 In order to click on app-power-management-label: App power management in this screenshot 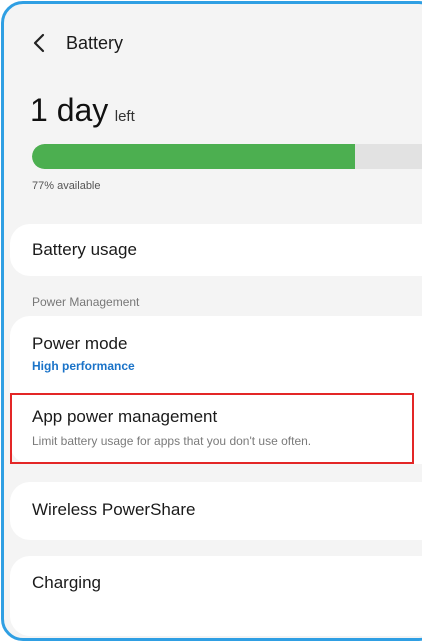, I will do `click(125, 416)`.